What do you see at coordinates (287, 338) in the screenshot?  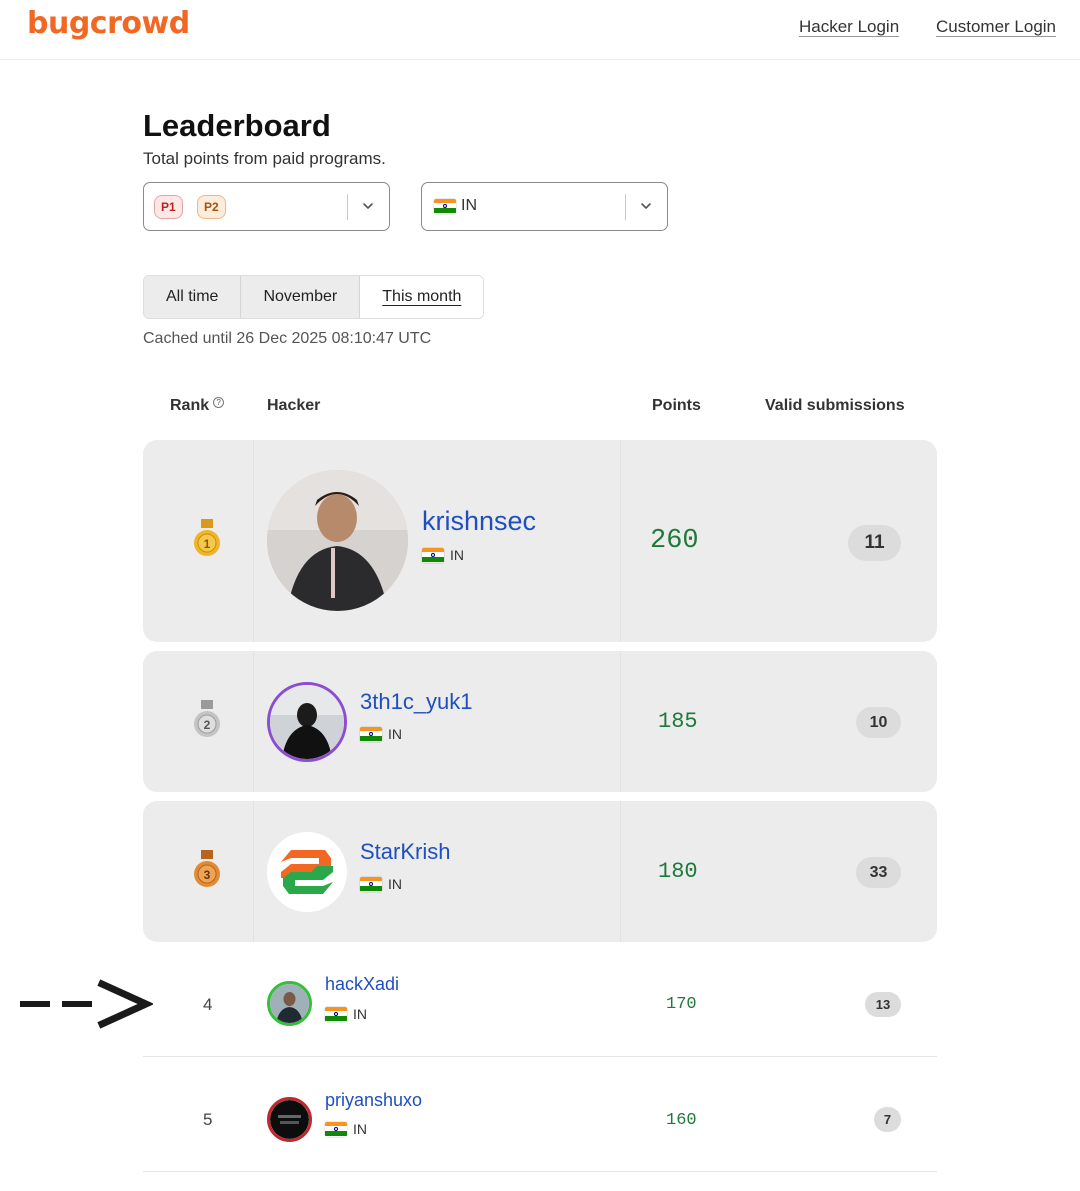 I see `cache-status: Cached until 26 Dec 2025 08:10:47 UTC` at bounding box center [287, 338].